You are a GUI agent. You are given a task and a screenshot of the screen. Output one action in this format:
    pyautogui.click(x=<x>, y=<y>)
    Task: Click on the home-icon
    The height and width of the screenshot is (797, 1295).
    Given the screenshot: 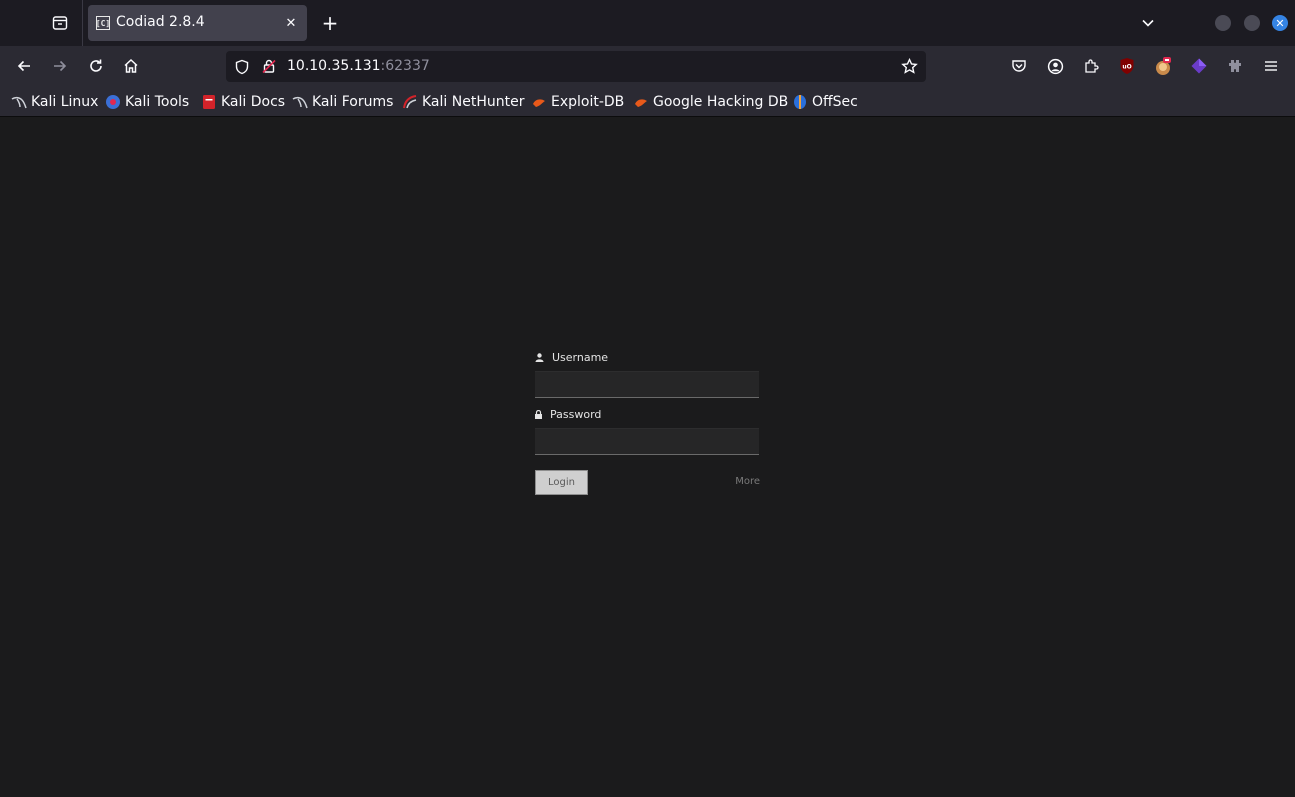 What is the action you would take?
    pyautogui.click(x=131, y=65)
    